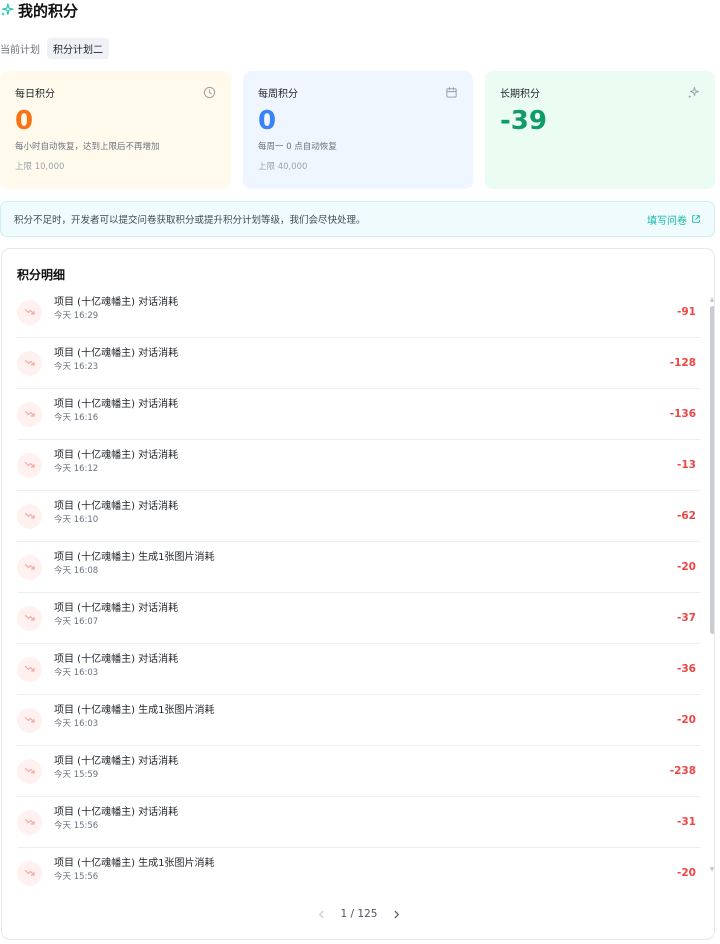 Image resolution: width=720 pixels, height=944 pixels. What do you see at coordinates (358, 618) in the screenshot?
I see `list-item: 项目 (十亿魂幡主) 对话消耗 今天 16:07 -37` at bounding box center [358, 618].